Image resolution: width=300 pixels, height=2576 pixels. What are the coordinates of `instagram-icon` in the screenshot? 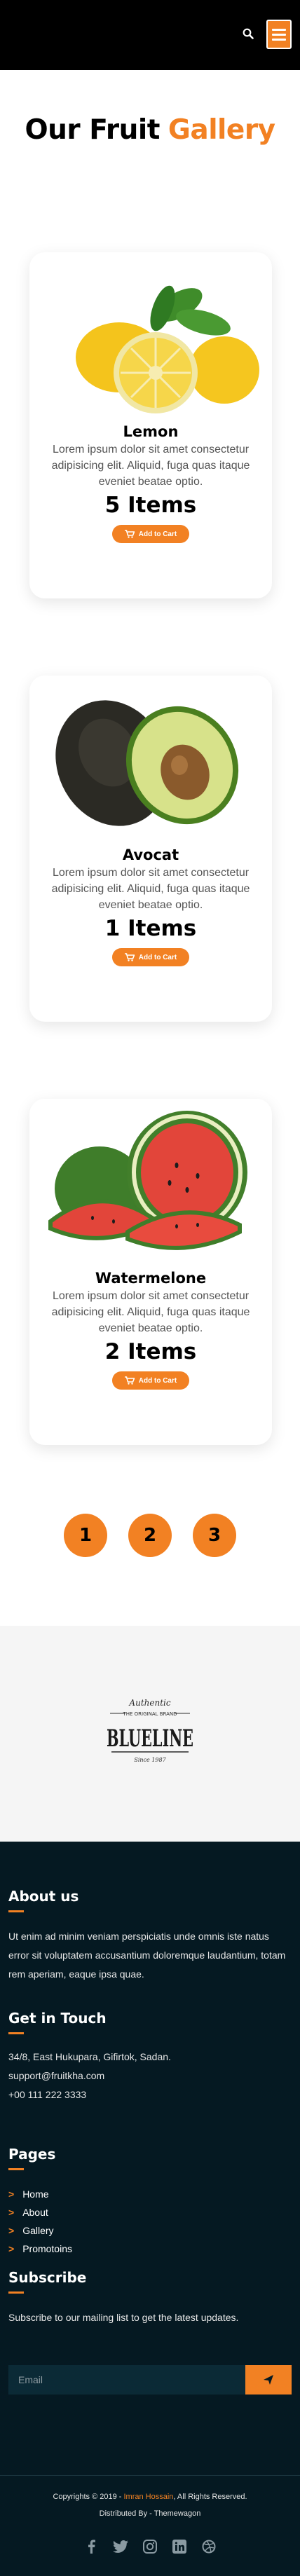 It's located at (150, 2546).